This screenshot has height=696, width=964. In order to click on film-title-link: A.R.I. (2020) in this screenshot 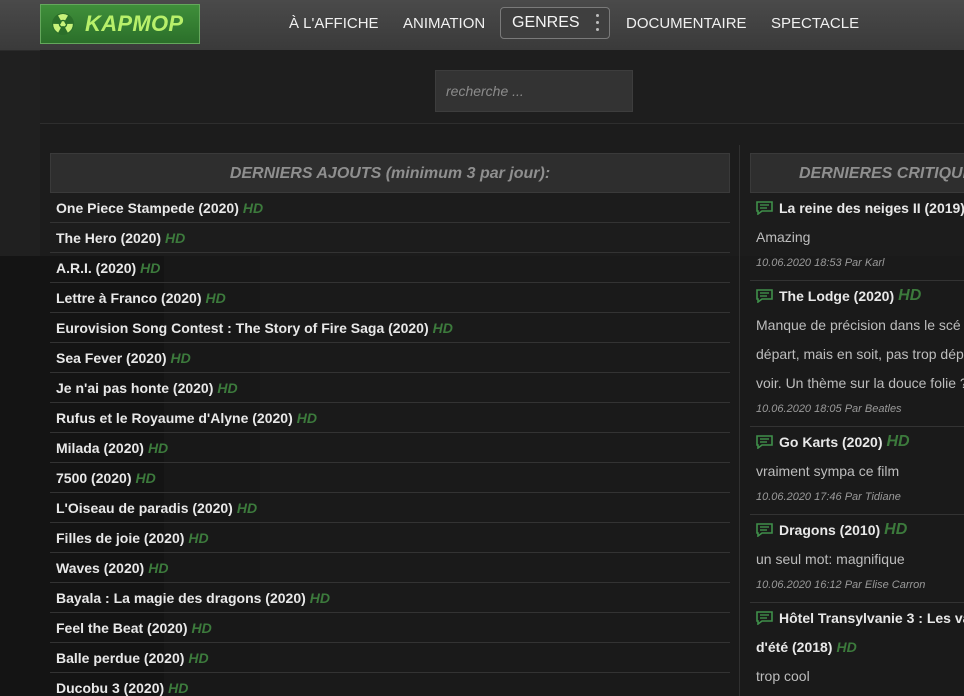, I will do `click(96, 268)`.